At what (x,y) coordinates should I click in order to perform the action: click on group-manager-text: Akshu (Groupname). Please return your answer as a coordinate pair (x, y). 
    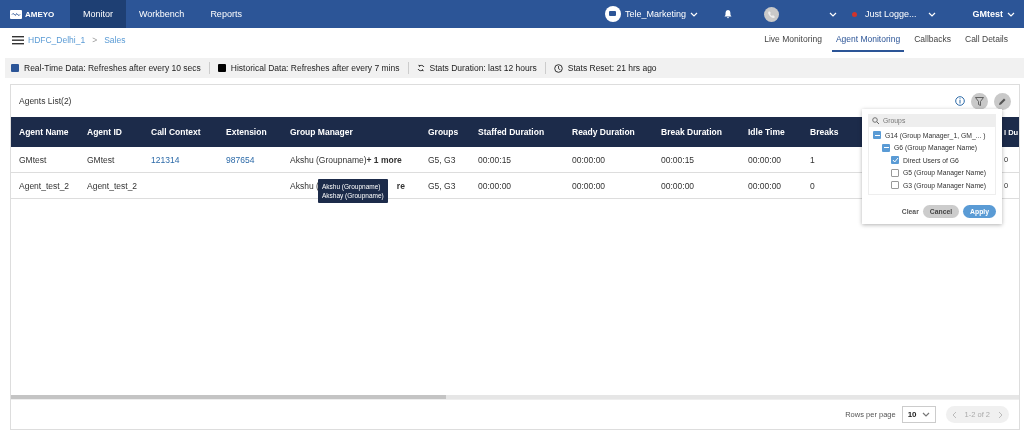
    Looking at the image, I should click on (328, 159).